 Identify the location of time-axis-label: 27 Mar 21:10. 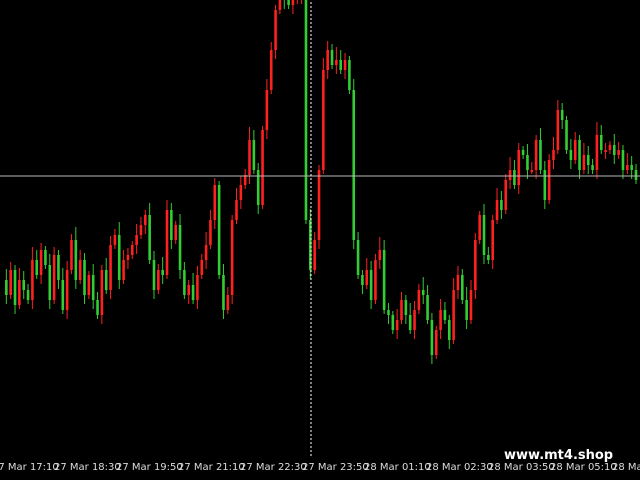
(211, 467).